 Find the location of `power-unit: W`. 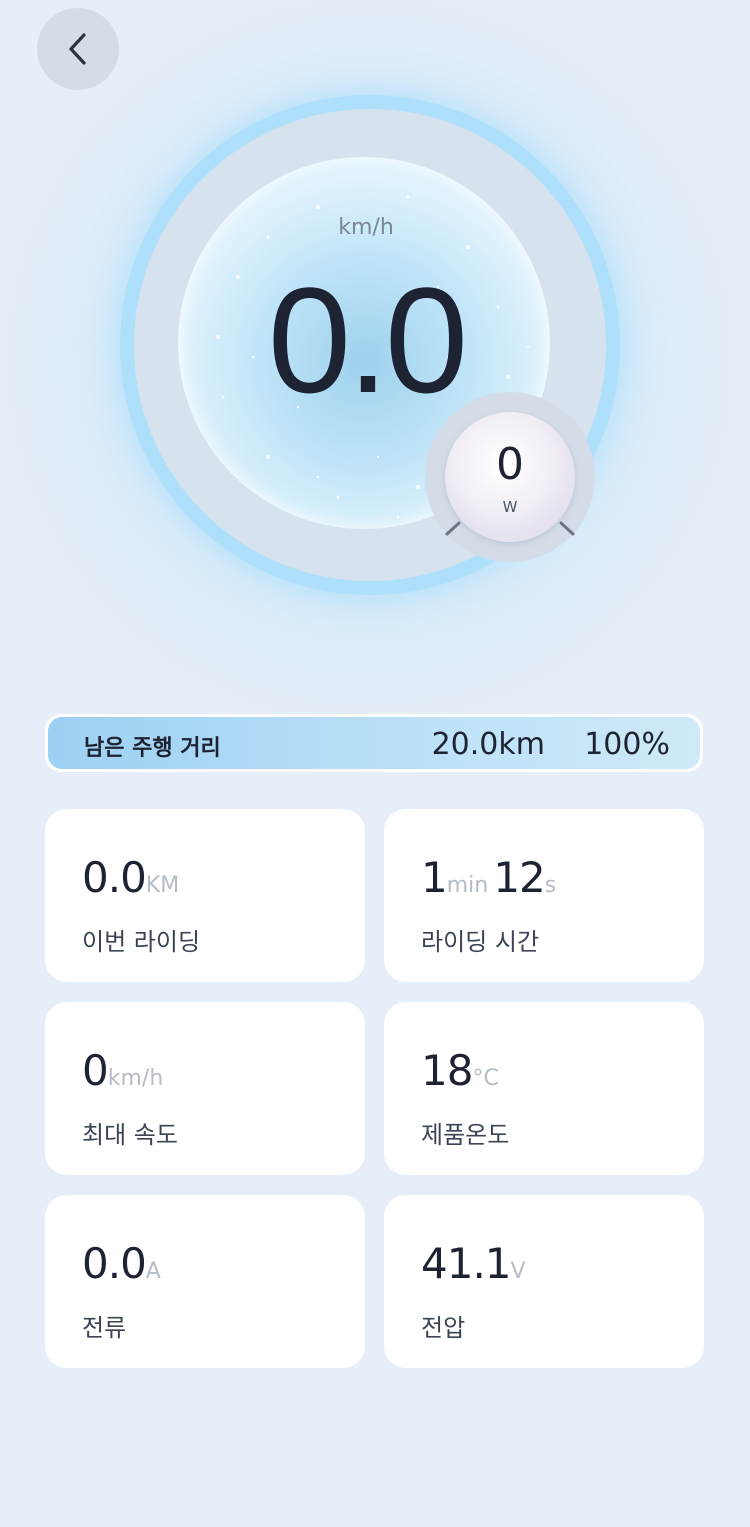

power-unit: W is located at coordinates (510, 507).